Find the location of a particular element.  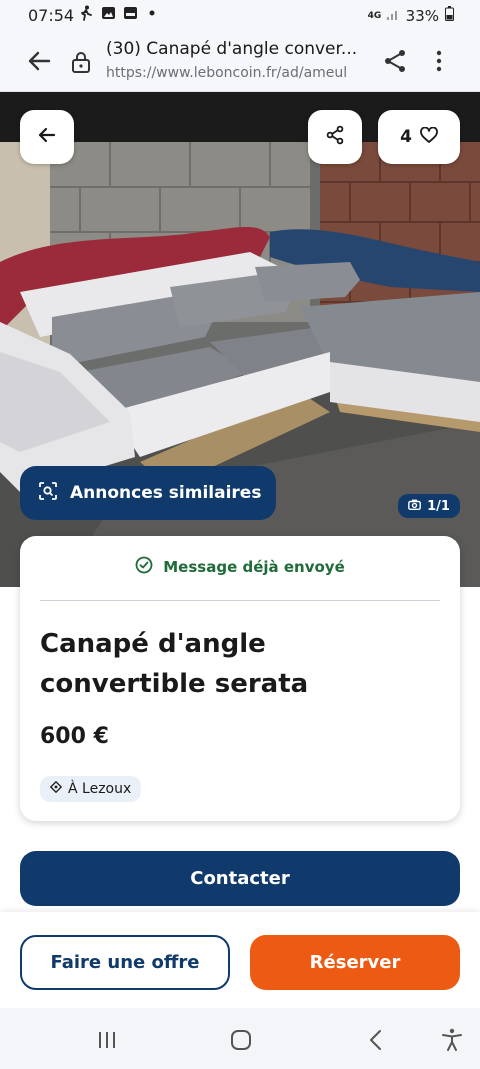

status-right: 4G 33% is located at coordinates (411, 15).